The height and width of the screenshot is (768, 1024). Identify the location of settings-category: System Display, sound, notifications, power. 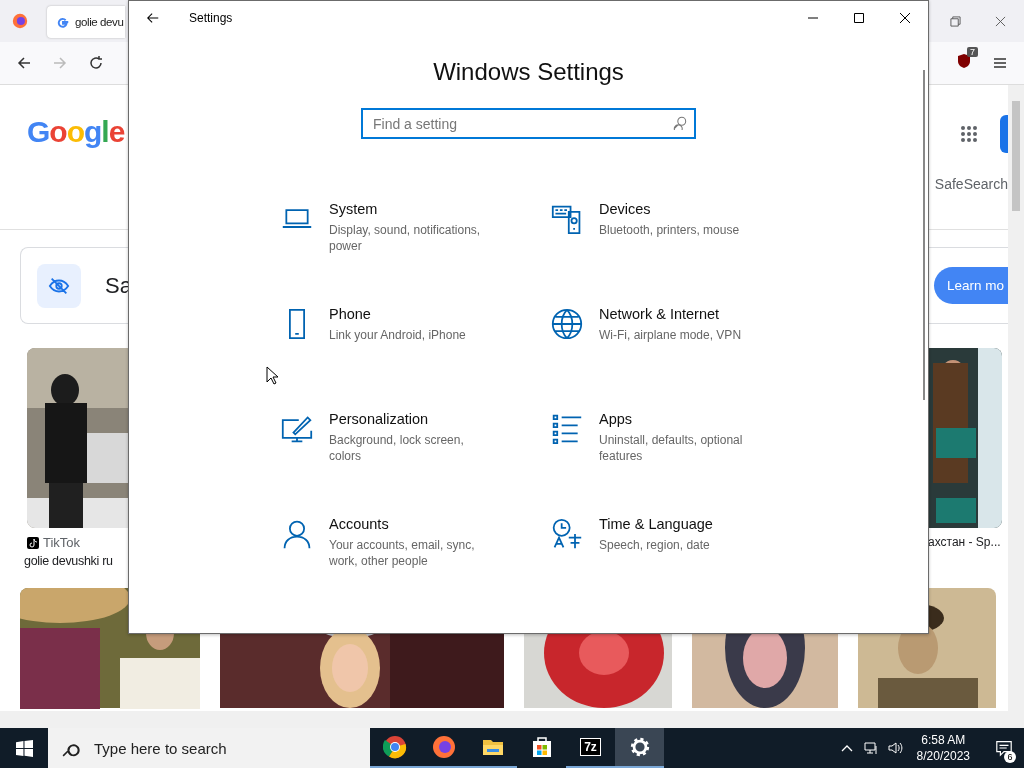
(416, 253).